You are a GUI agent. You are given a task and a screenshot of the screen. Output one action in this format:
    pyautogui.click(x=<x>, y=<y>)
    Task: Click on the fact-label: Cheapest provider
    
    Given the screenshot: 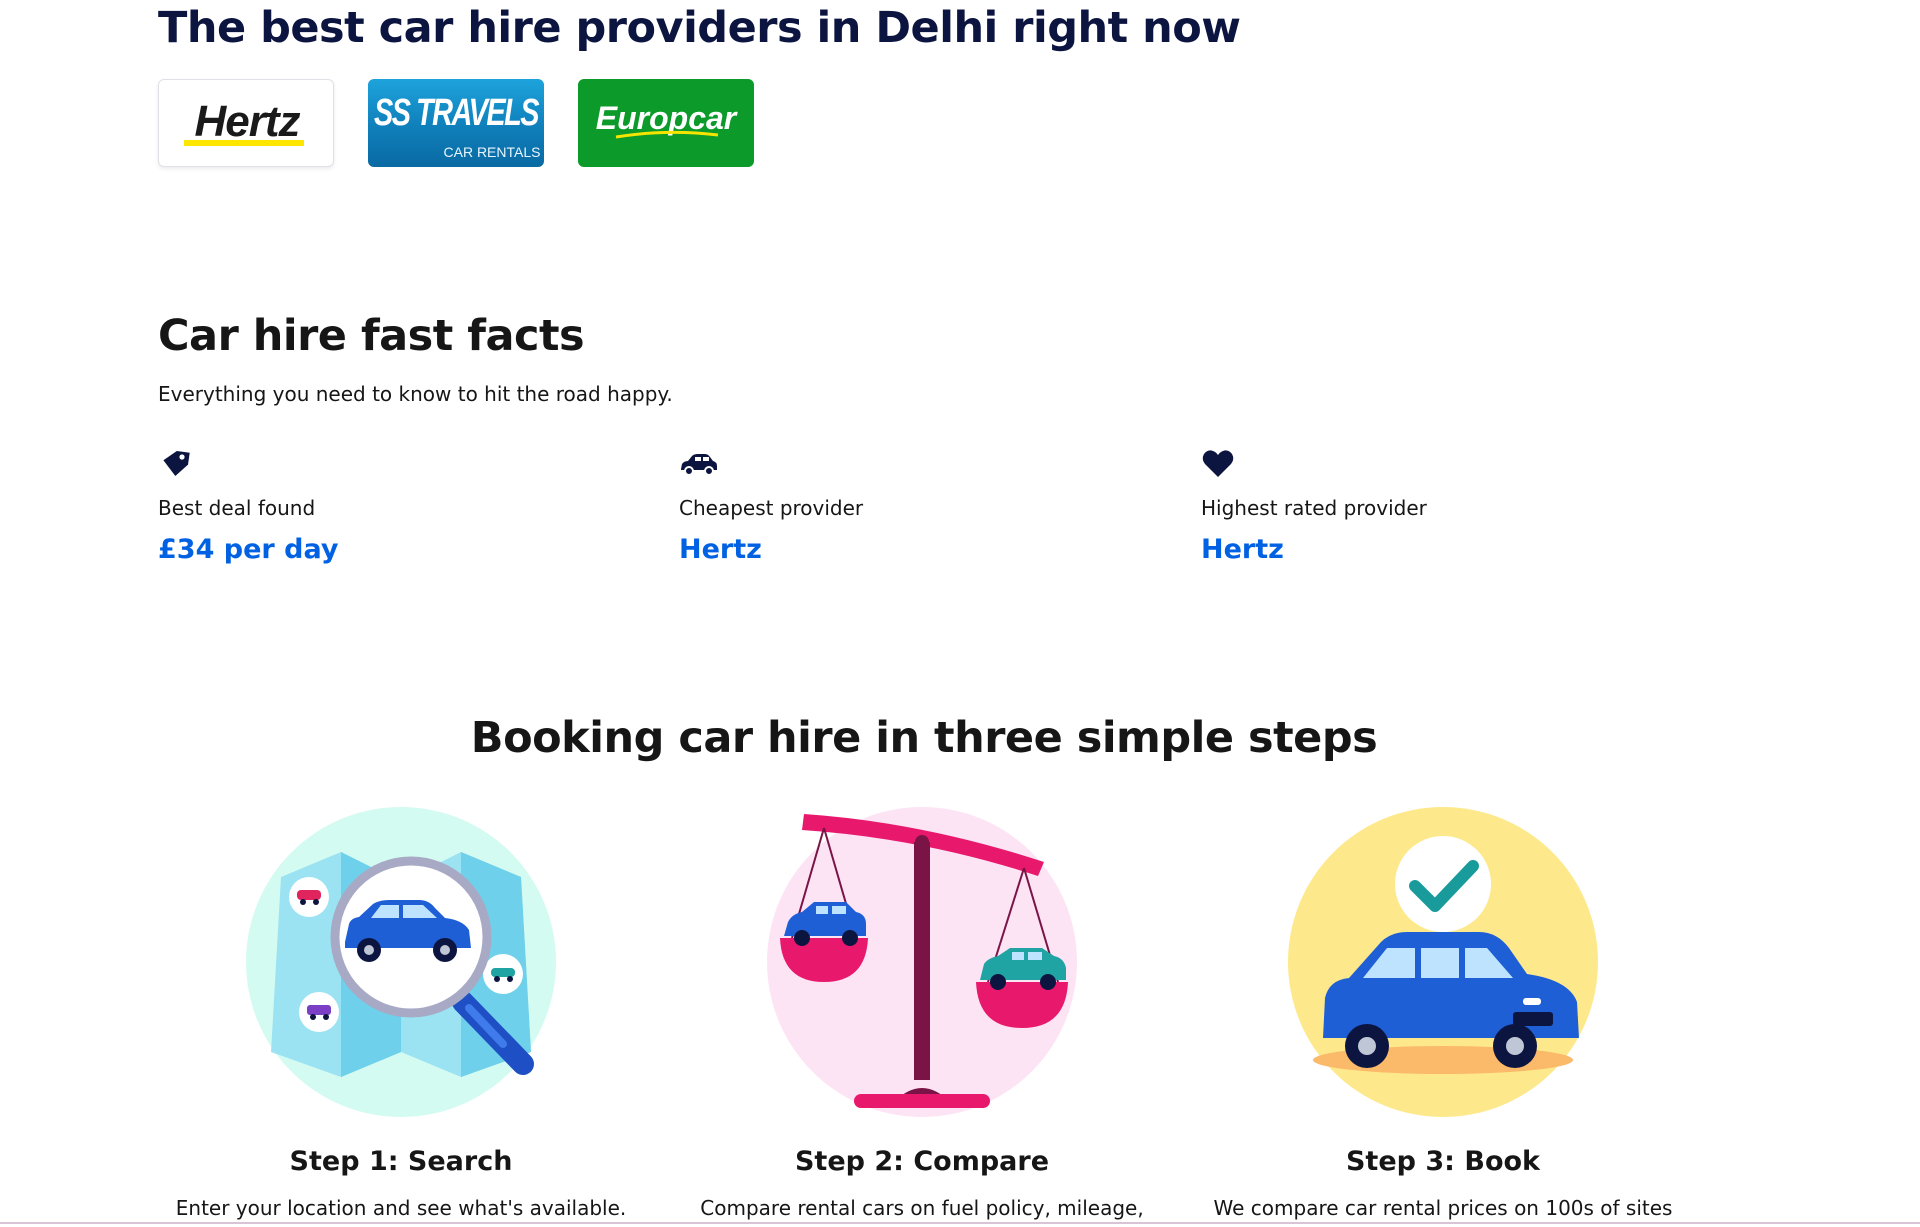 What is the action you would take?
    pyautogui.click(x=771, y=508)
    